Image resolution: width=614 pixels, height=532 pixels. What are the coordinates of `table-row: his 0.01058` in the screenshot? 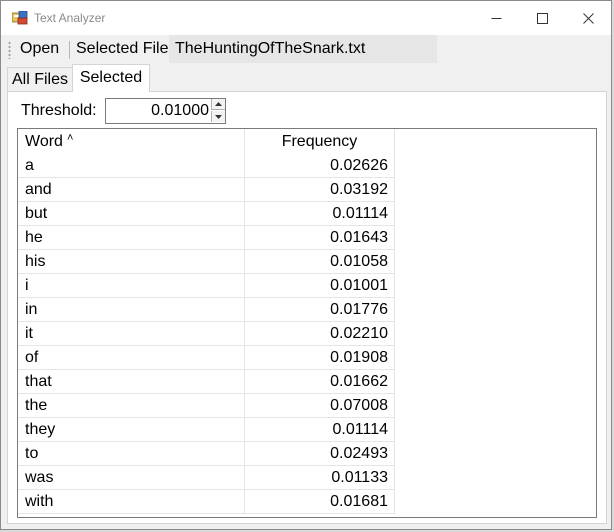 It's located at (206, 262).